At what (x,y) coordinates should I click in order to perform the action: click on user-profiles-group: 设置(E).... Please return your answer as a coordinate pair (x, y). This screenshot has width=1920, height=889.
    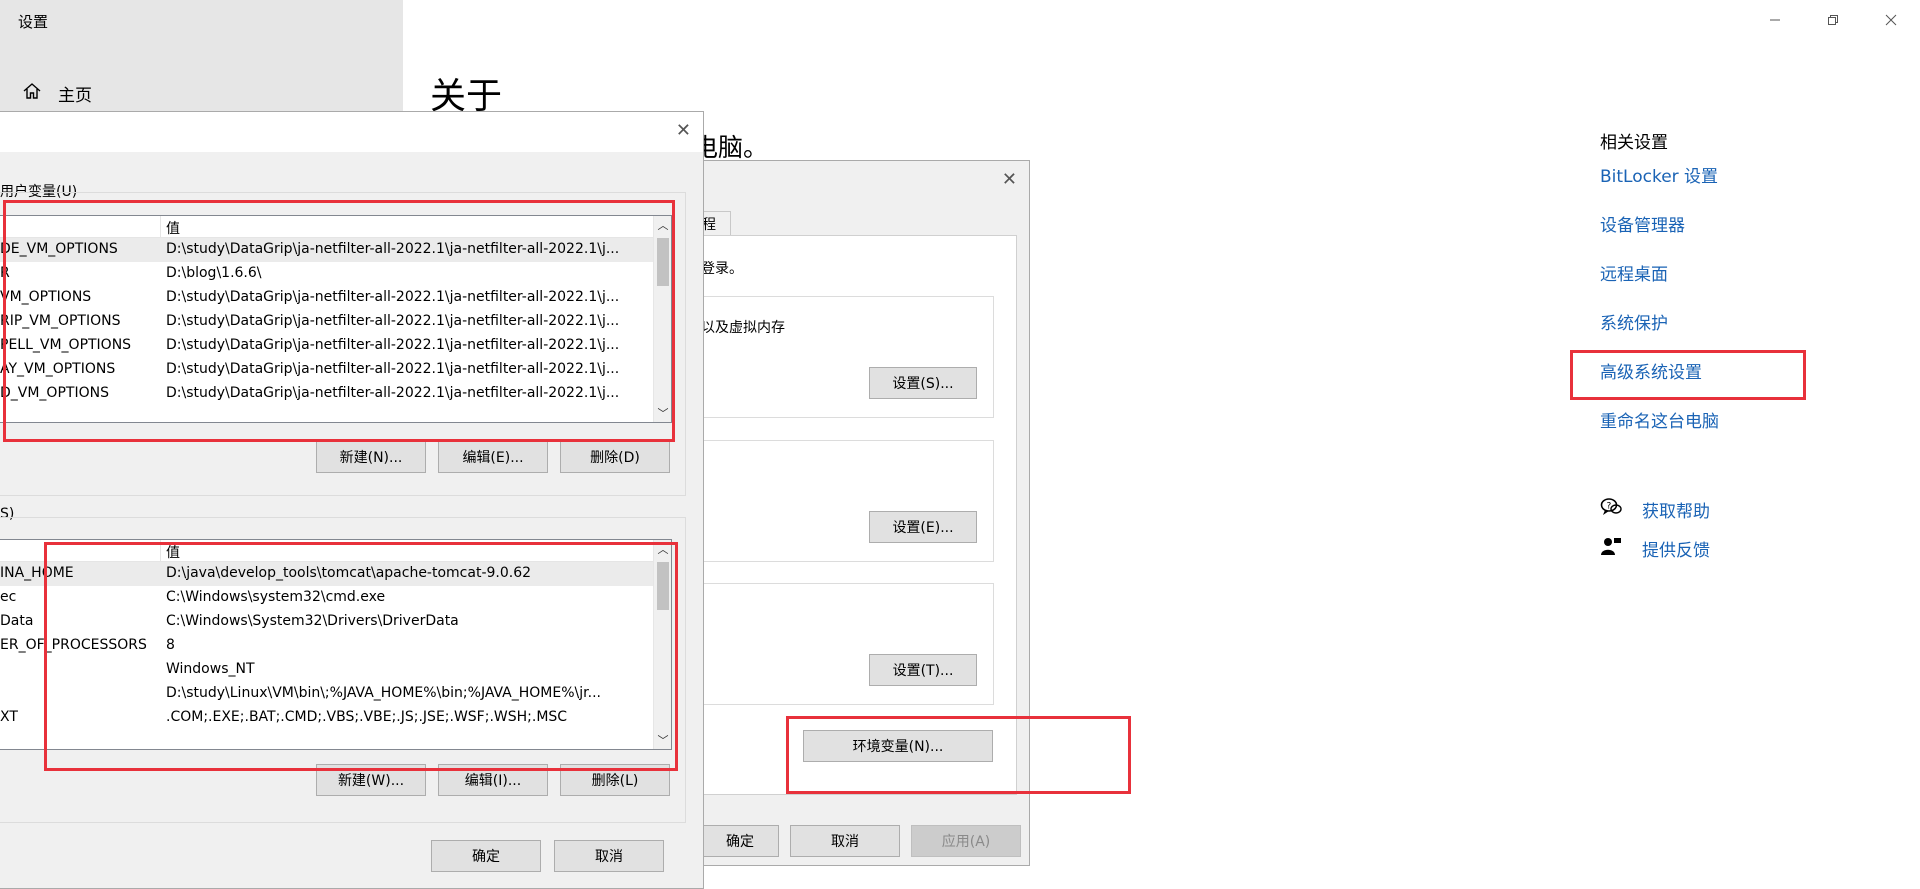
    Looking at the image, I should click on (847, 501).